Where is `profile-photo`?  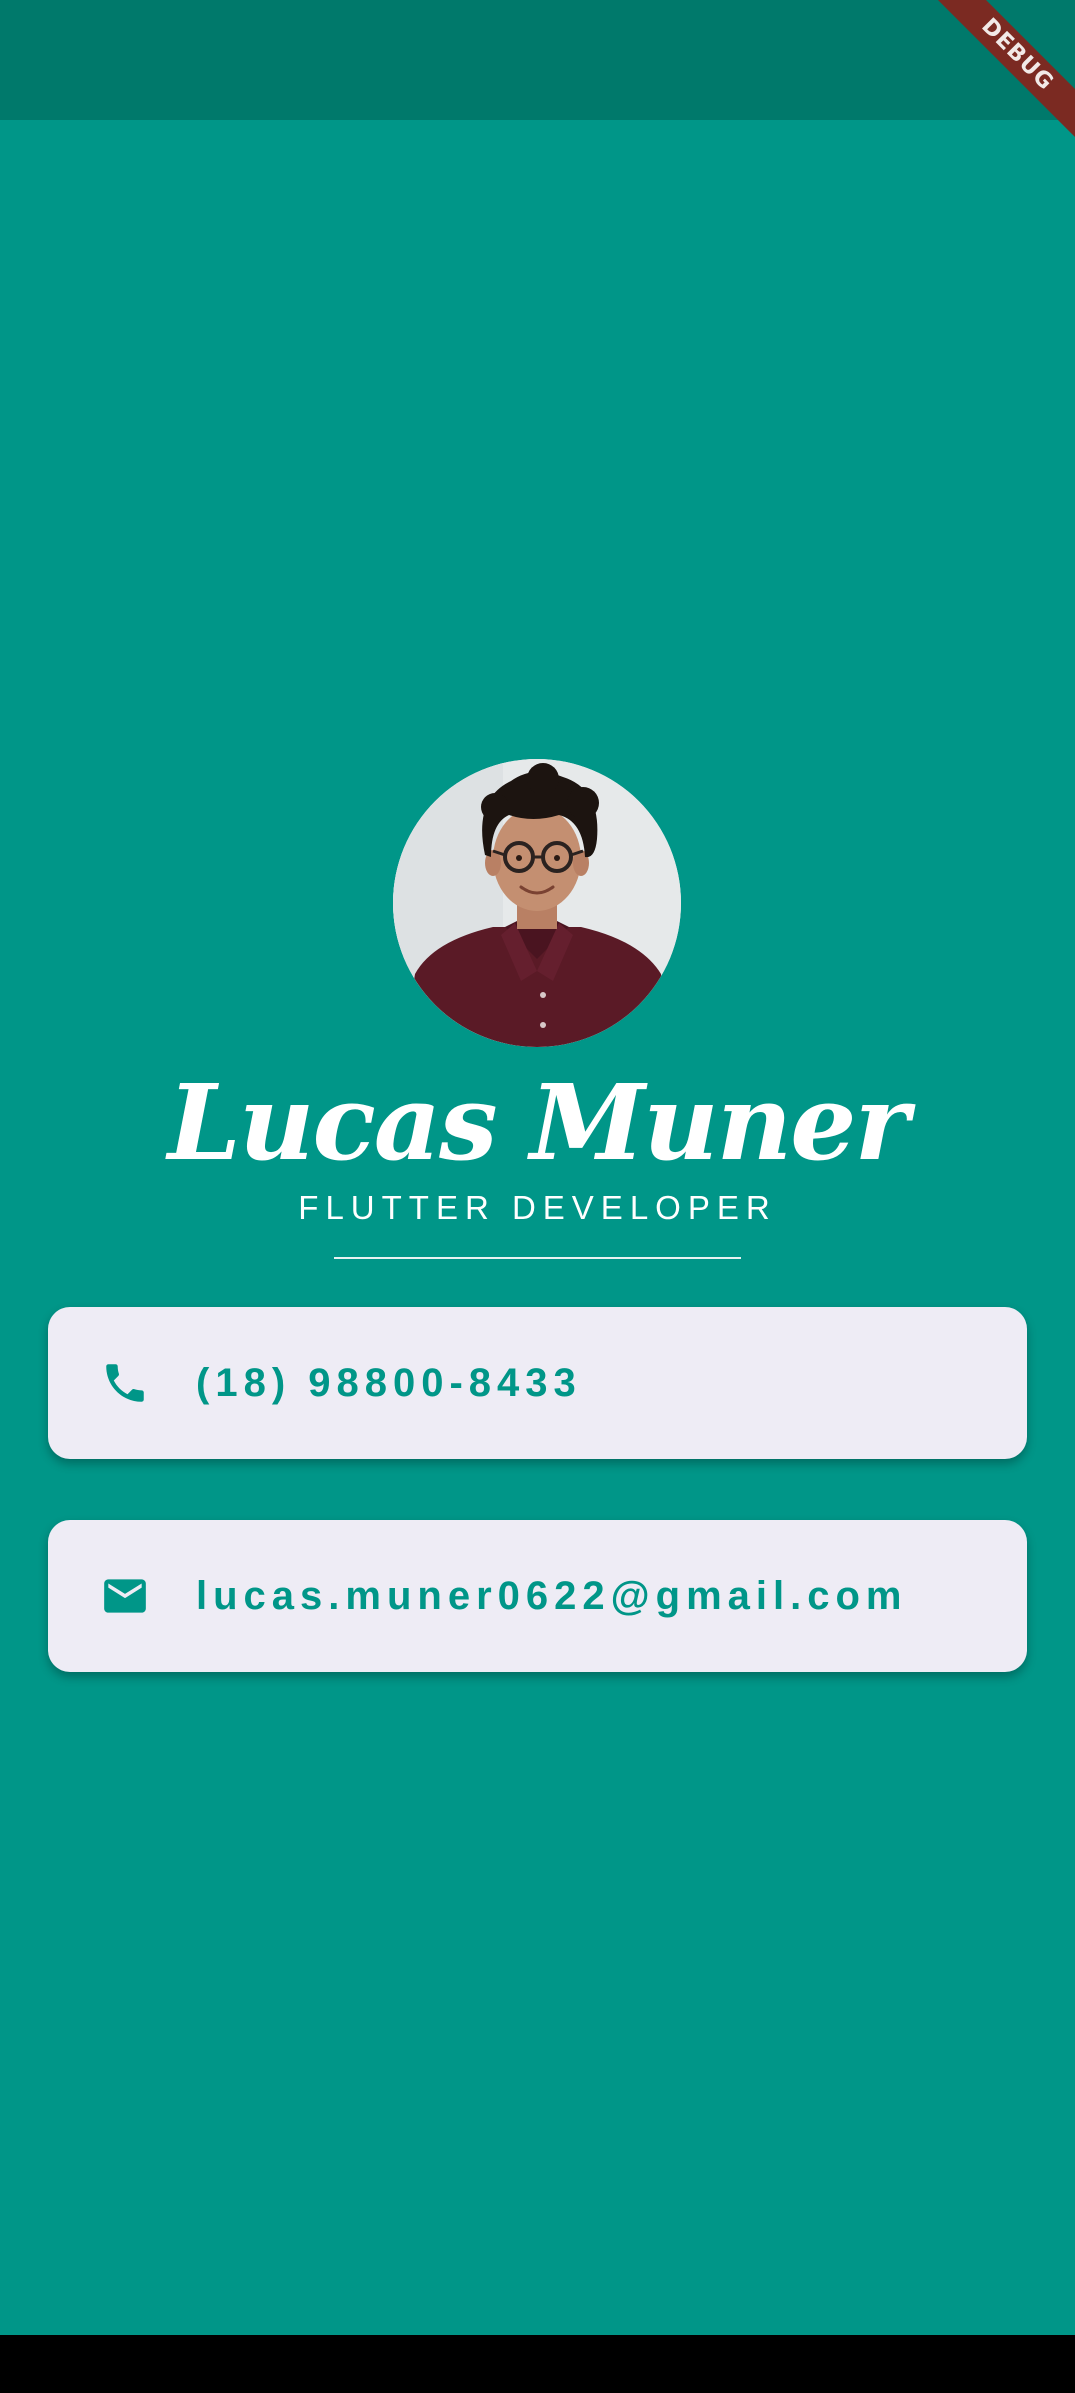 profile-photo is located at coordinates (537, 903).